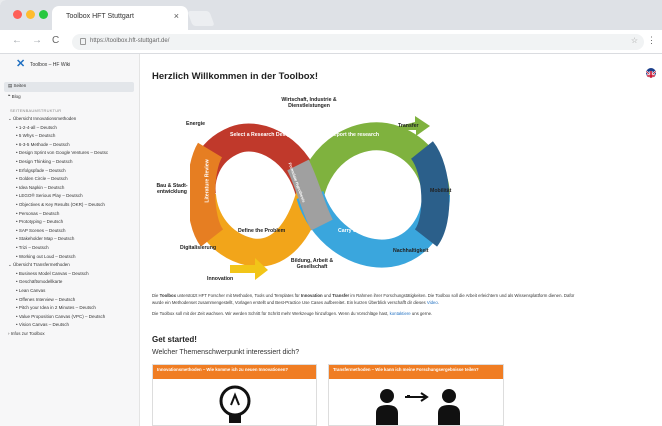 Image resolution: width=662 pixels, height=426 pixels. I want to click on label-carry-out-research: Carry out the research, so click(365, 231).